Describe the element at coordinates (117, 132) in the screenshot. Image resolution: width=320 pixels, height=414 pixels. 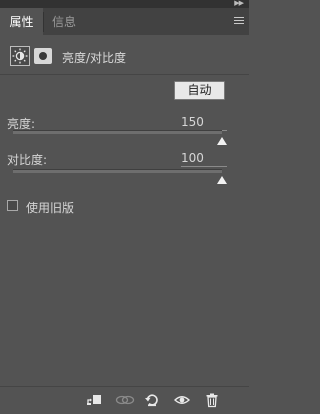
I see `brightness-slider-track` at that location.